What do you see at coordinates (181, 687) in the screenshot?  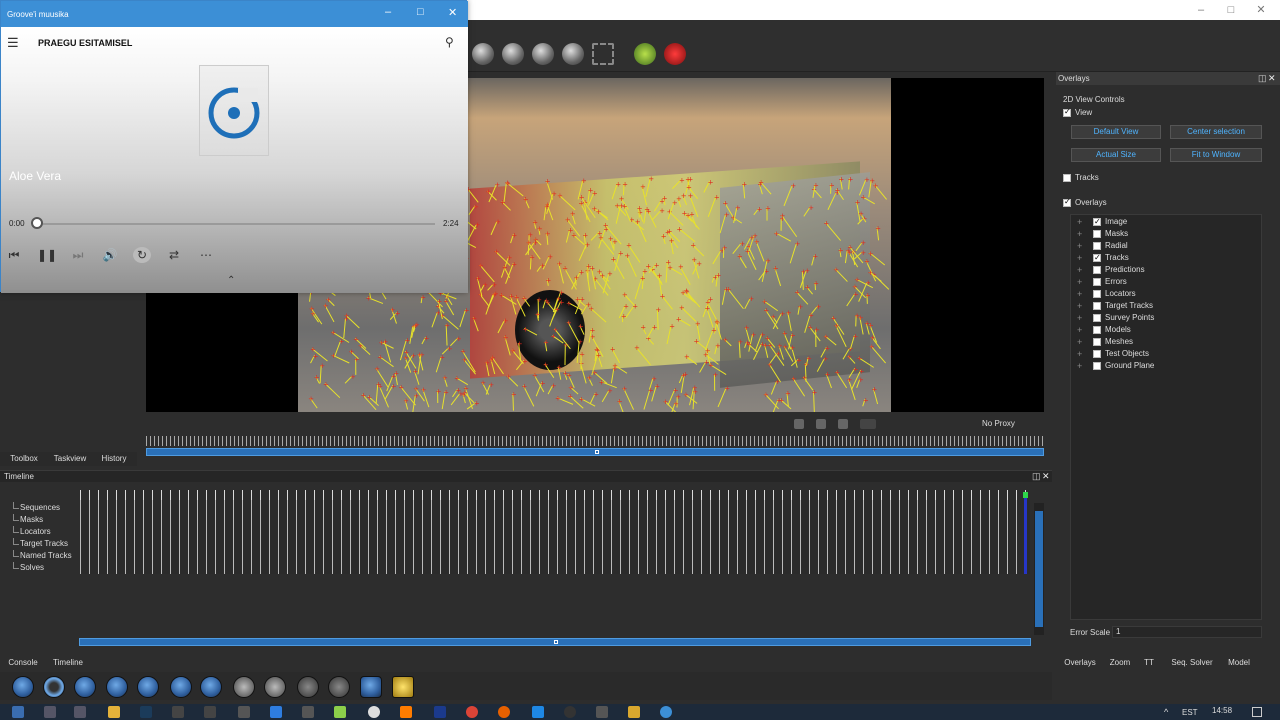 I see `key-back-icon` at bounding box center [181, 687].